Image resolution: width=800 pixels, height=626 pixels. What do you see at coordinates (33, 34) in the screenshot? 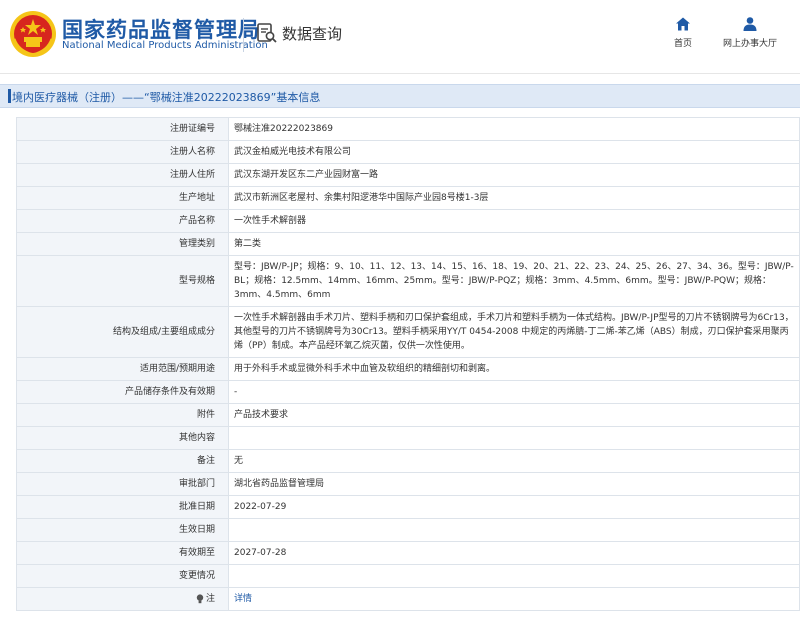
I see `national-emblem-icon` at bounding box center [33, 34].